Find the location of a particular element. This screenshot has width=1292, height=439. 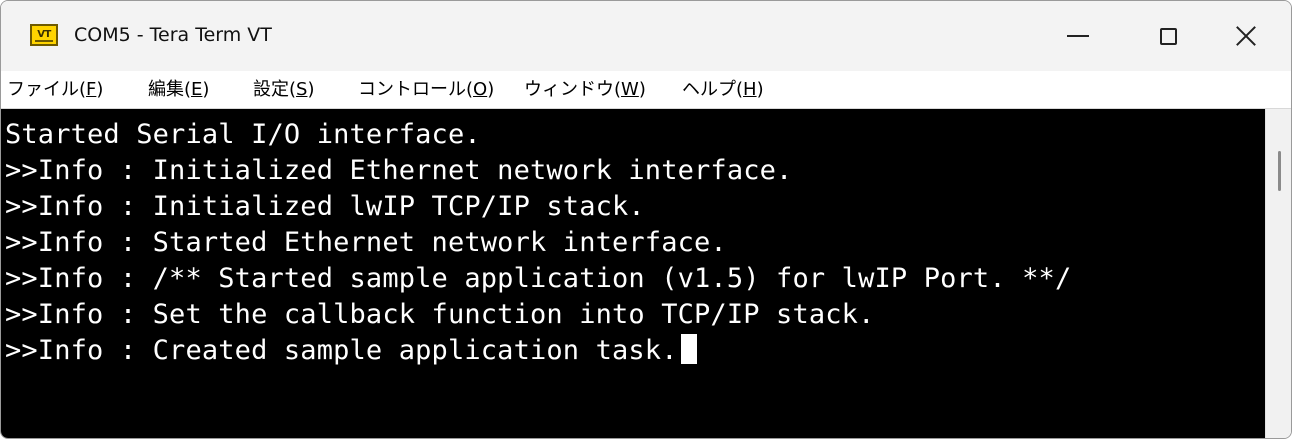

minimize-icon is located at coordinates (1078, 36).